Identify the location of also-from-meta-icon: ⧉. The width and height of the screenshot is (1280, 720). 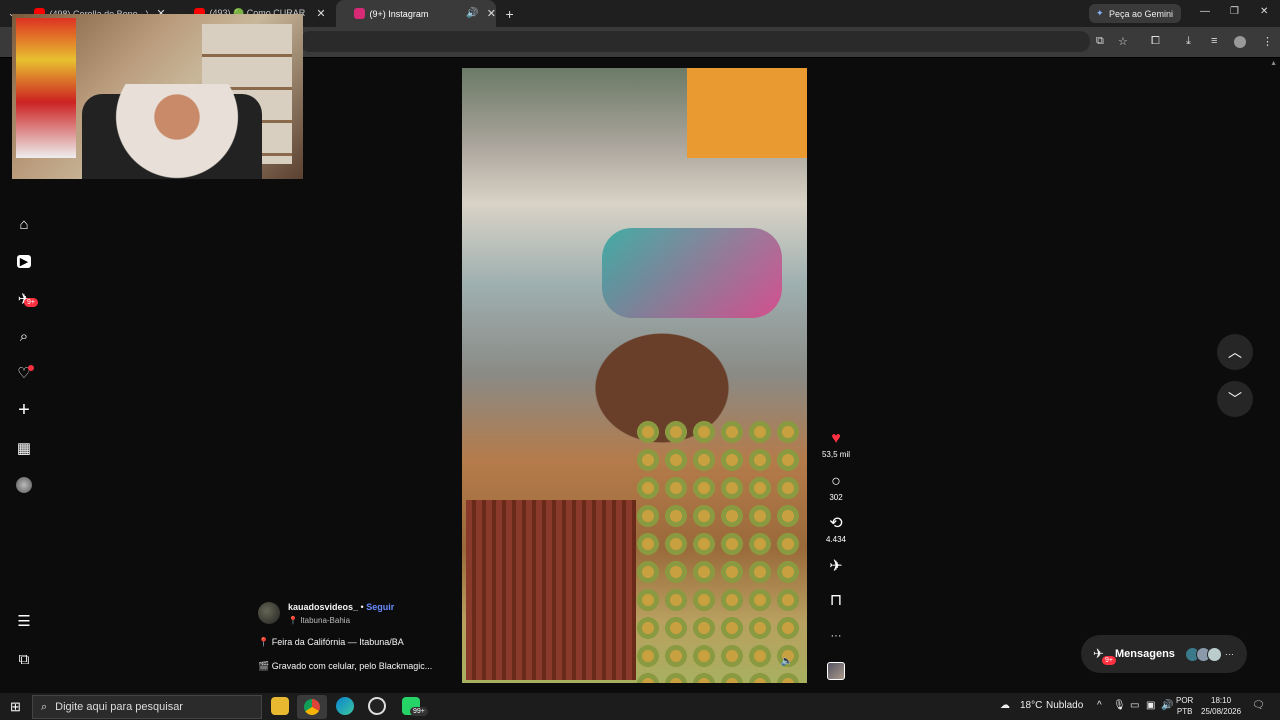
(24, 659).